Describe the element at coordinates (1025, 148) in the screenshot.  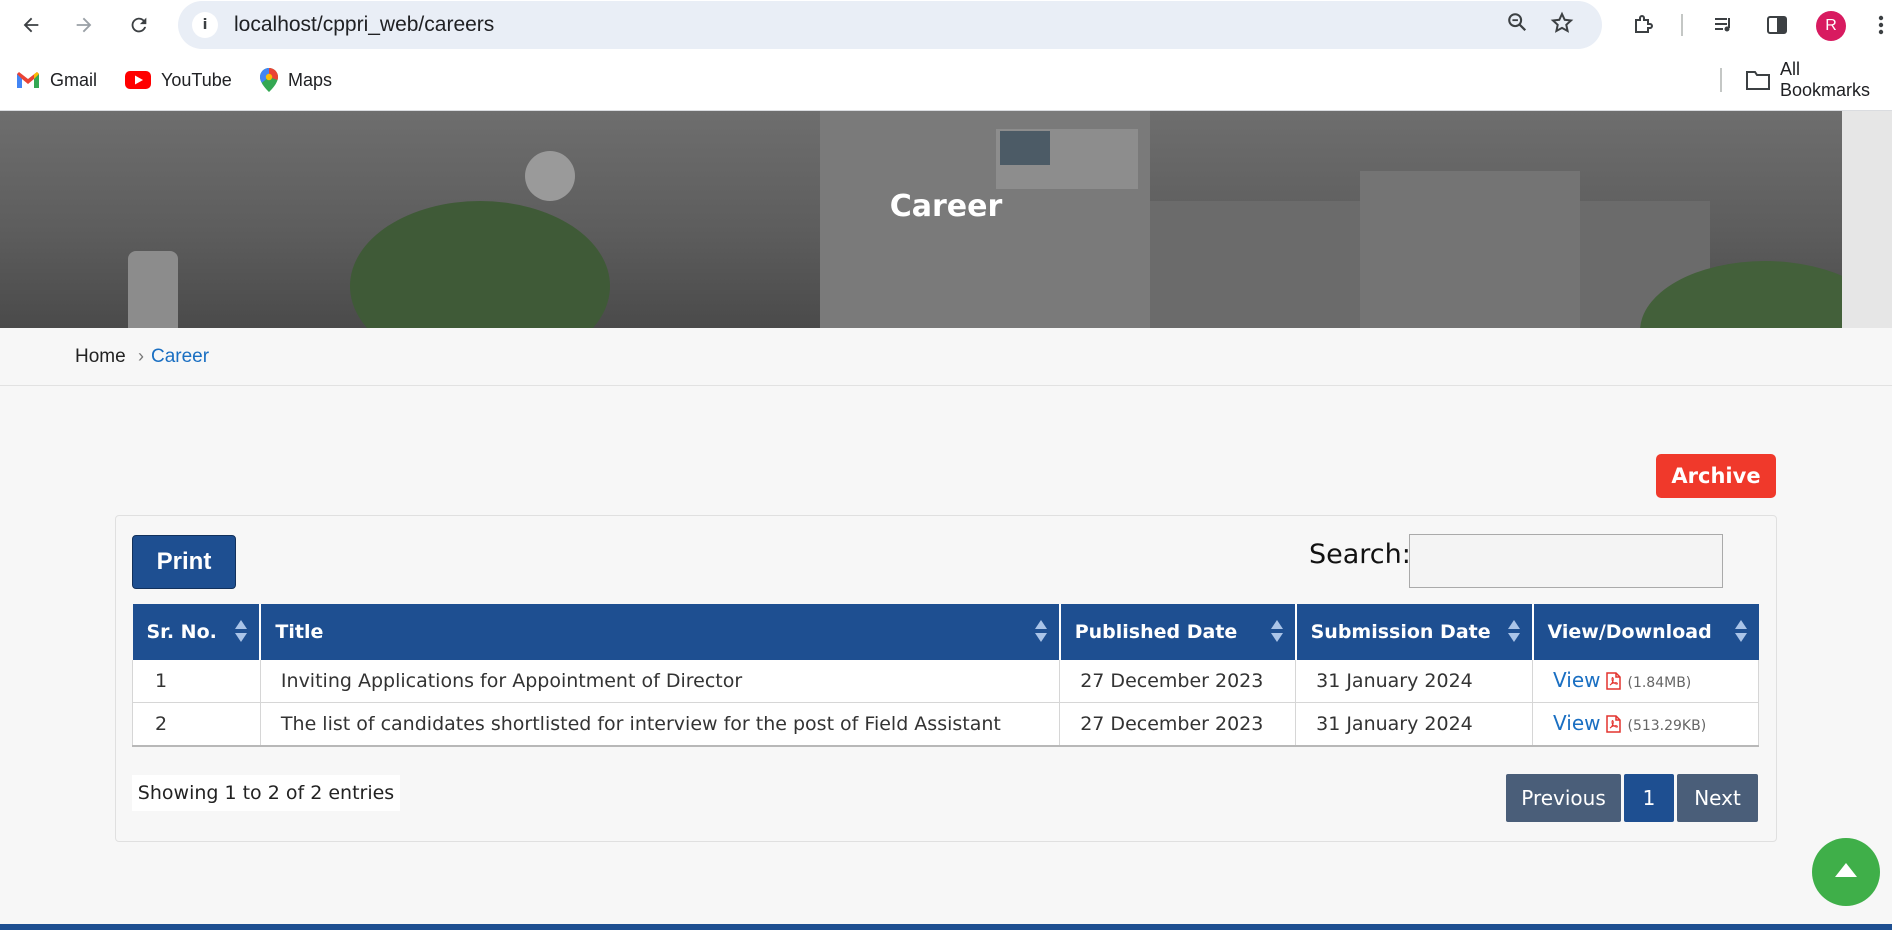
I see `hero-sign-logo` at that location.